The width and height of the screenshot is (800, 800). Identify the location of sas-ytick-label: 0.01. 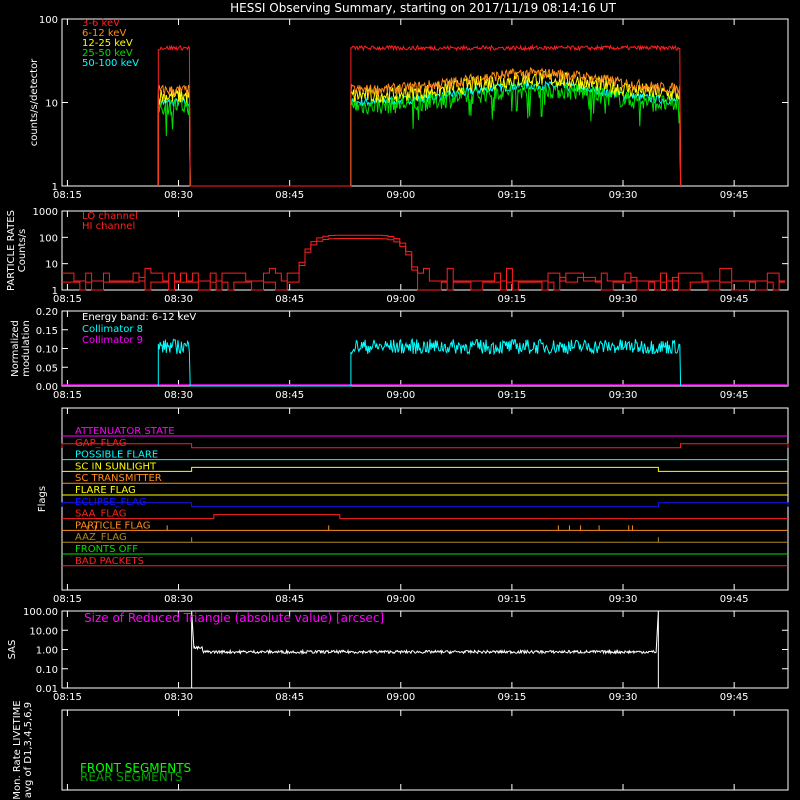
(47, 689).